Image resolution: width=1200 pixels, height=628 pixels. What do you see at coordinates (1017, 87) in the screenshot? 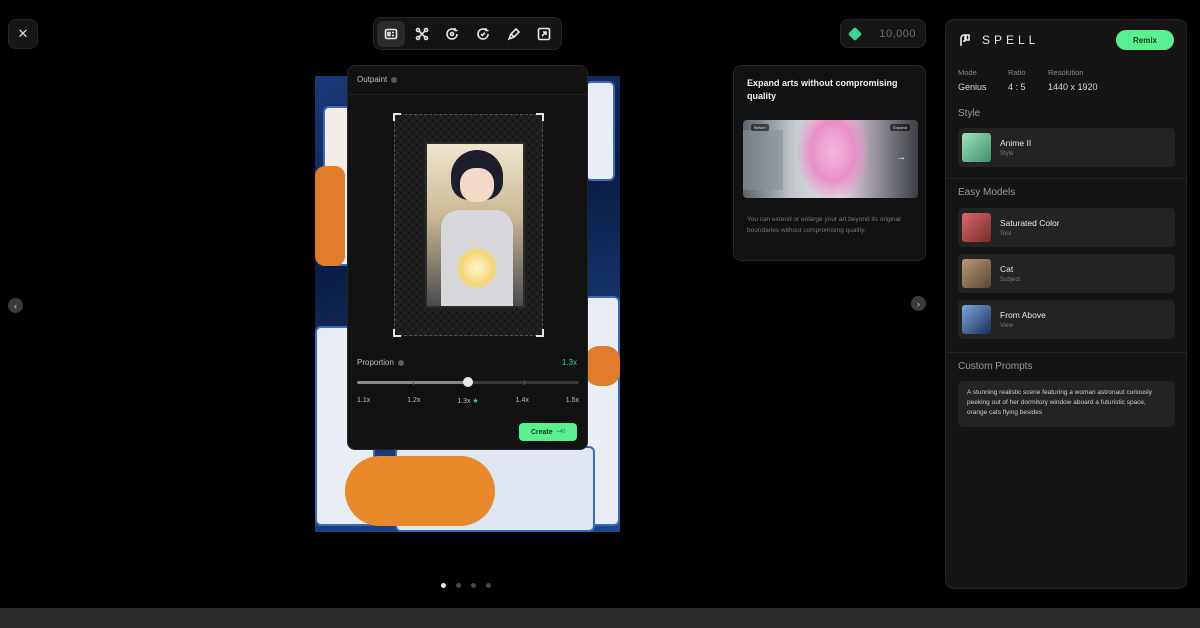
I see `meta-value: 4 : 5` at bounding box center [1017, 87].